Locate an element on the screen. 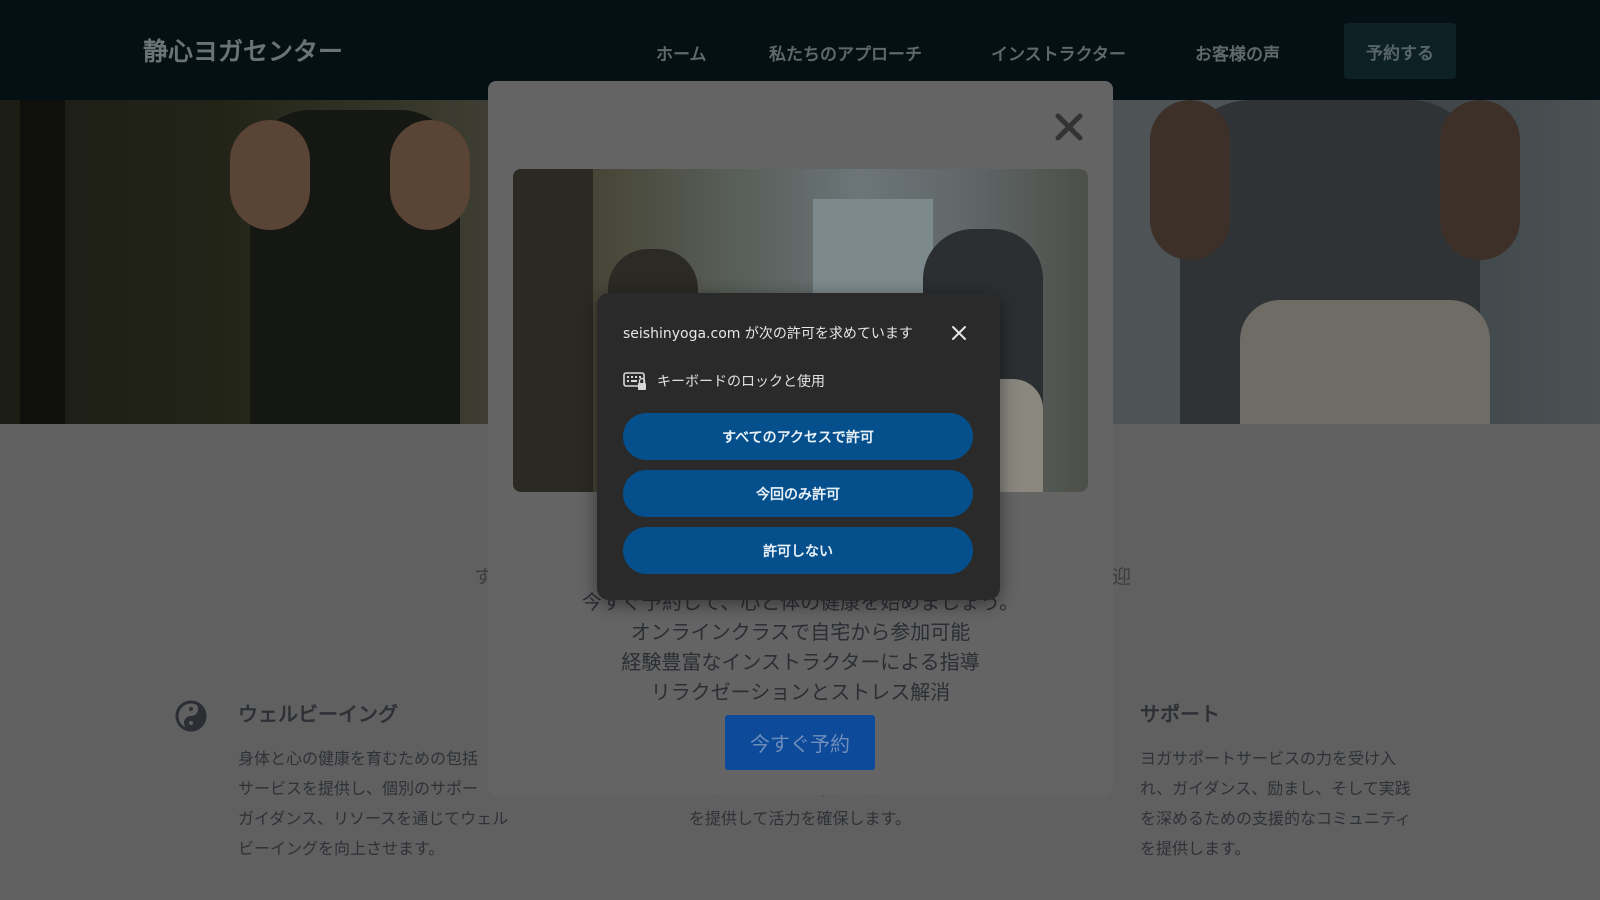  nav-approach: 私たちのアプローチ is located at coordinates (845, 52).